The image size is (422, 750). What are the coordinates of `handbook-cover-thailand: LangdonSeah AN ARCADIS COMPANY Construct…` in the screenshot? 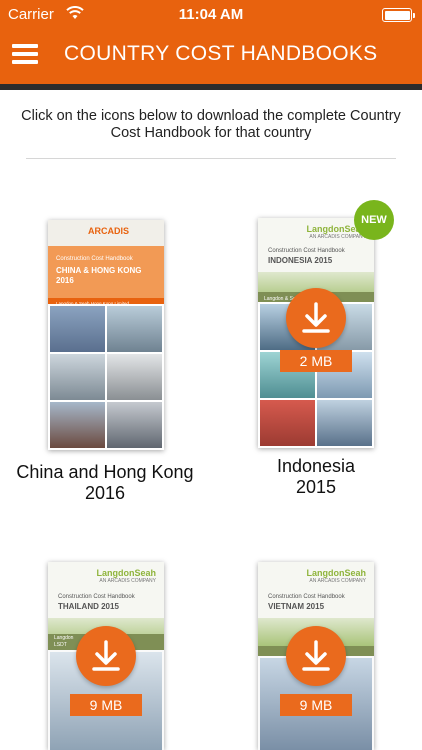 It's located at (106, 656).